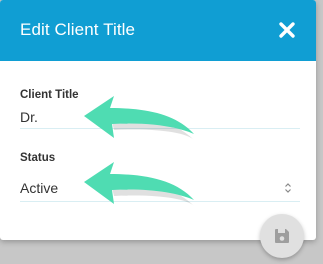 The image size is (323, 264). I want to click on save-icon, so click(282, 236).